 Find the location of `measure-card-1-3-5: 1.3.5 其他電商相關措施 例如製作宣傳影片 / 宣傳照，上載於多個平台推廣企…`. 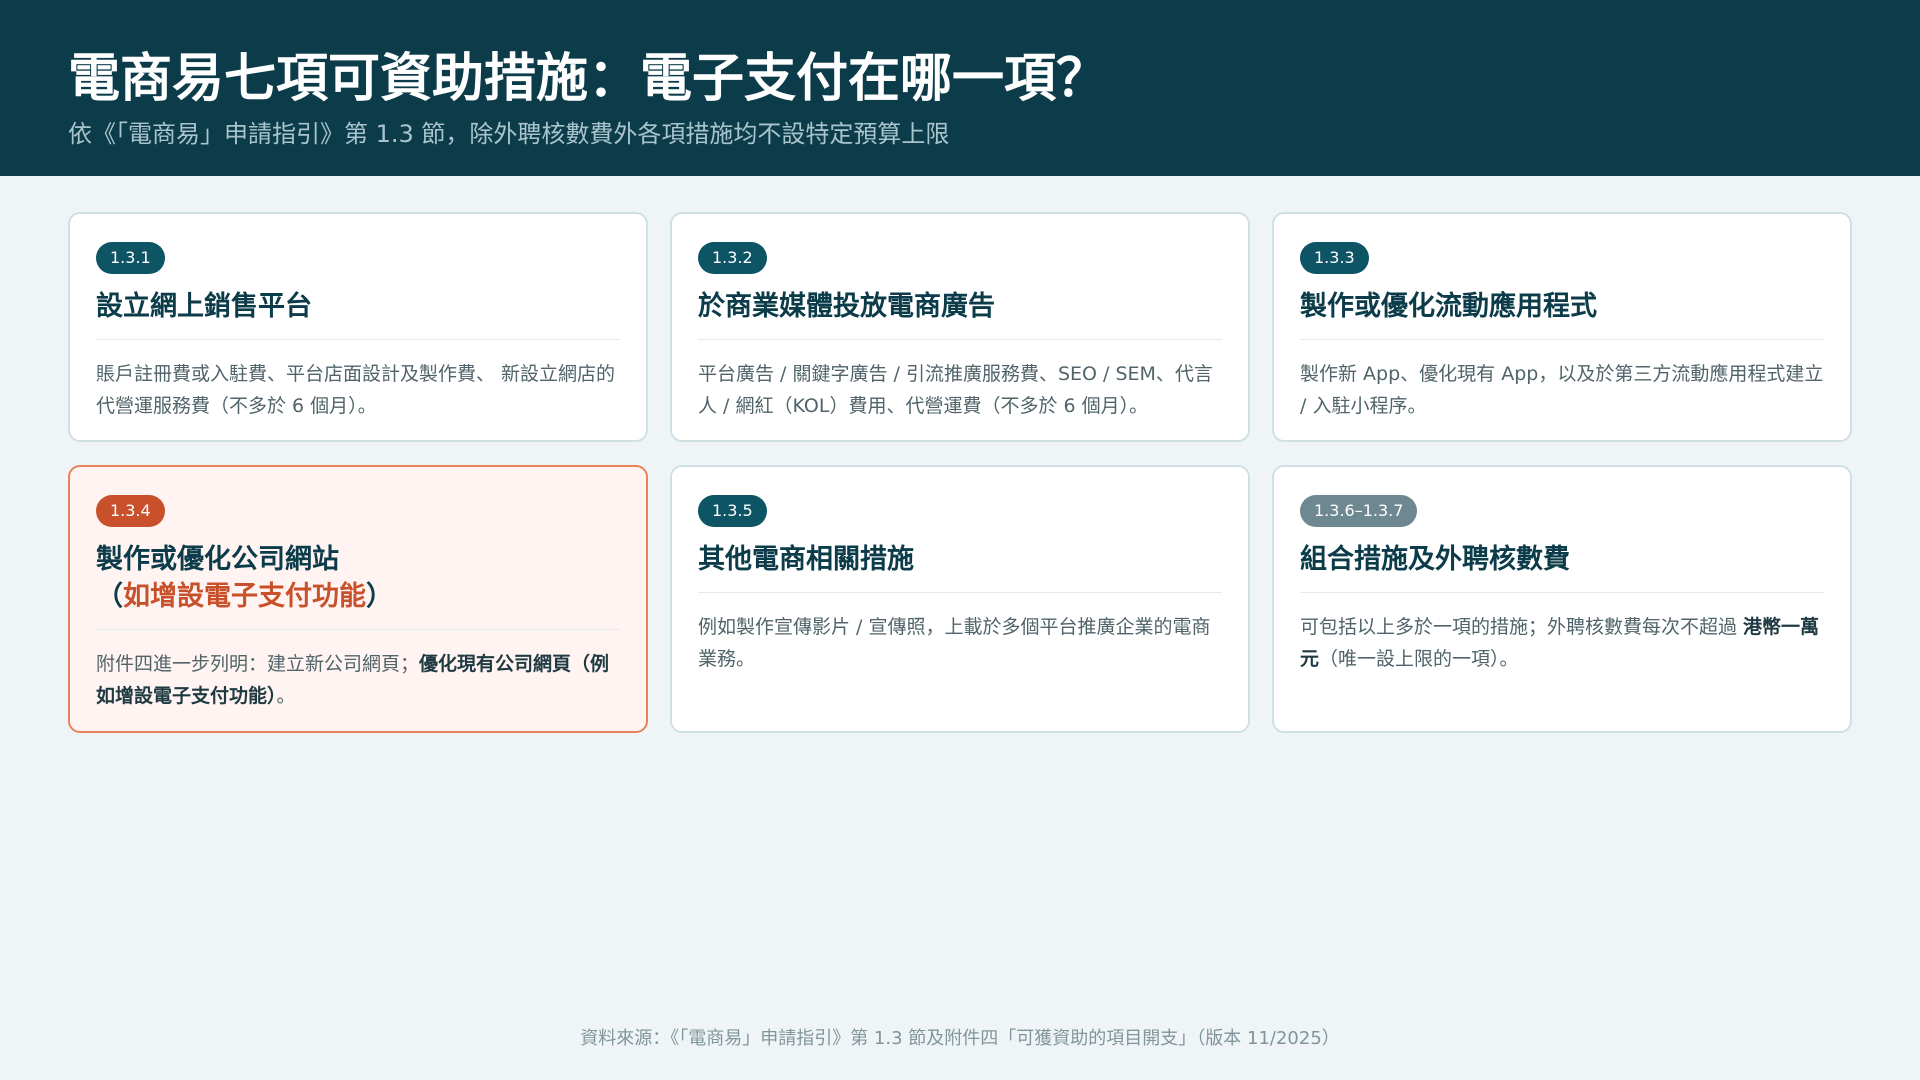

measure-card-1-3-5: 1.3.5 其他電商相關措施 例如製作宣傳影片 / 宣傳照，上載於多個平台推廣企… is located at coordinates (960, 599).